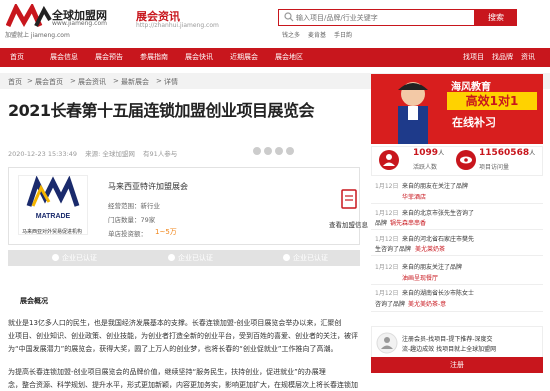 This screenshot has height=391, width=550. I want to click on person-icon, so click(413, 113).